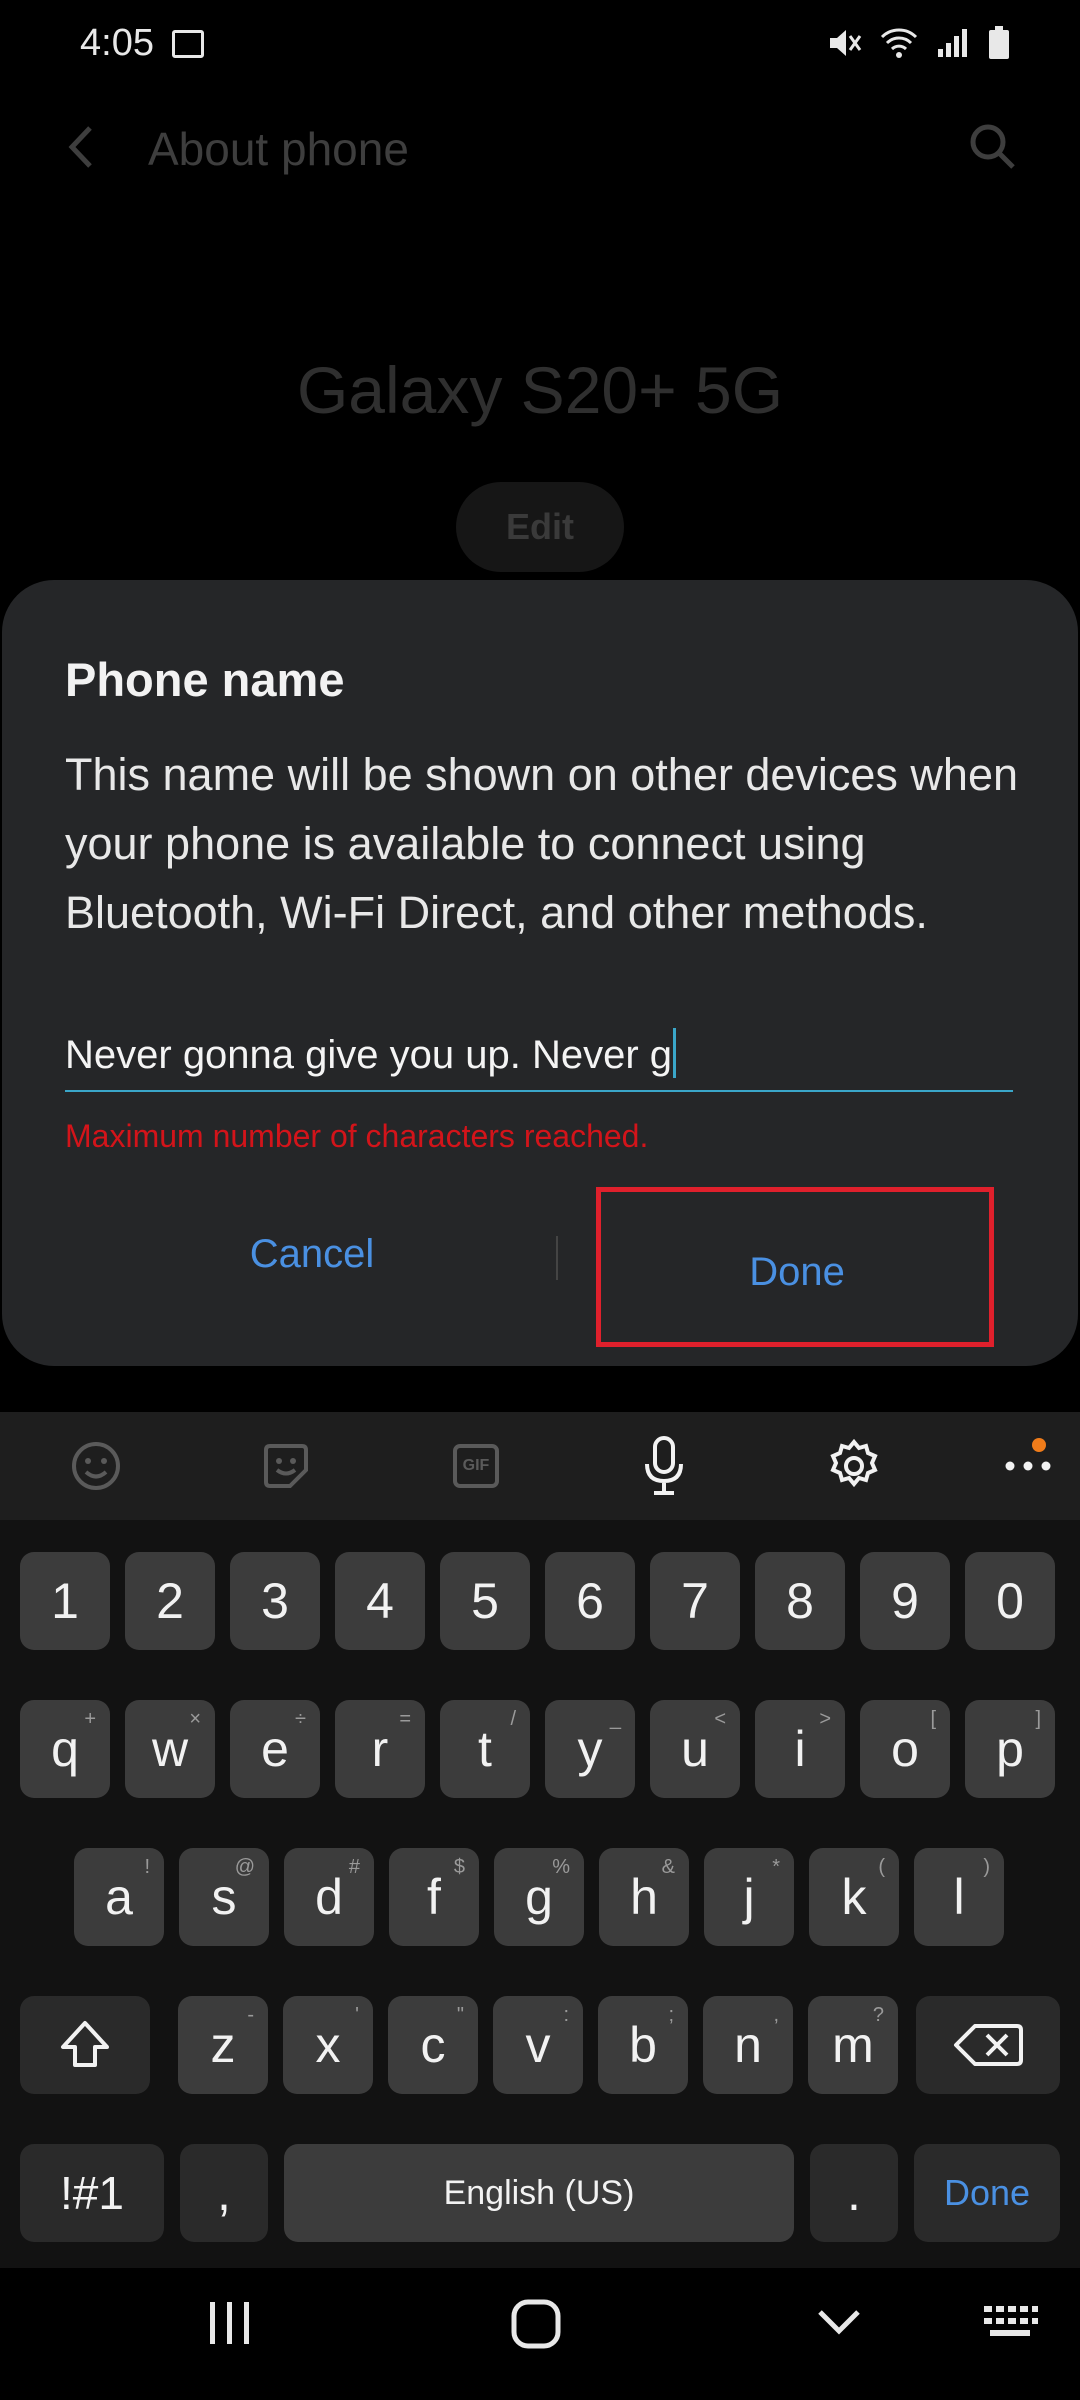 This screenshot has width=1080, height=2400. Describe the element at coordinates (540, 390) in the screenshot. I see `device-name: Galaxy S20+ 5G` at that location.